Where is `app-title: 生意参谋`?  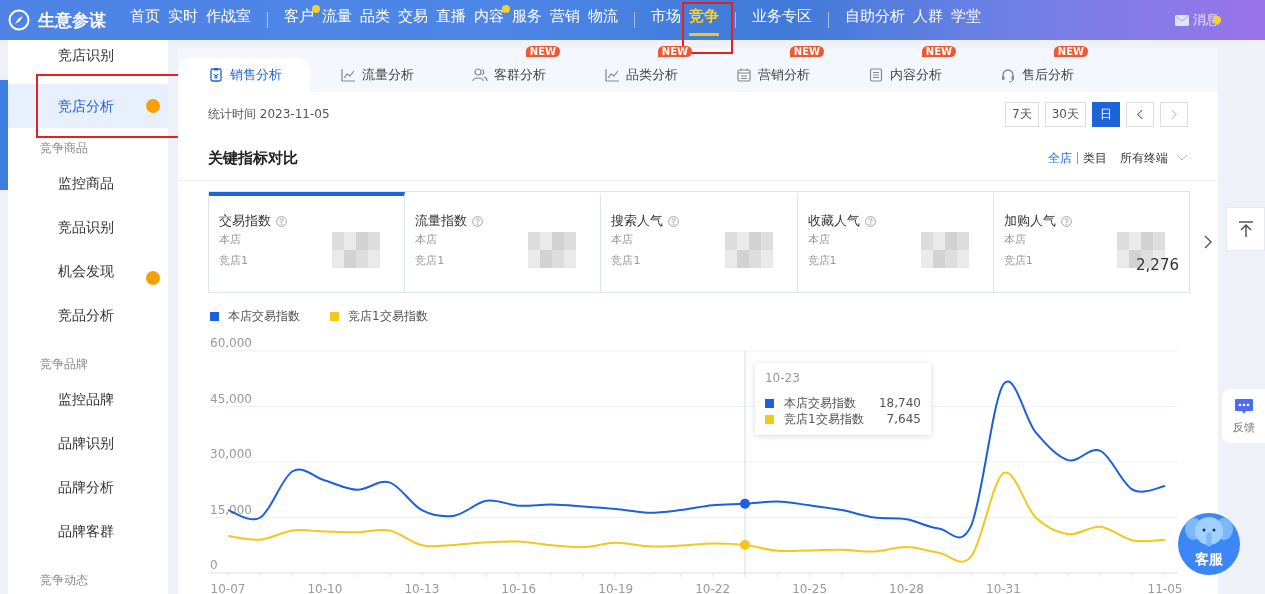
app-title: 生意参谋 is located at coordinates (72, 20).